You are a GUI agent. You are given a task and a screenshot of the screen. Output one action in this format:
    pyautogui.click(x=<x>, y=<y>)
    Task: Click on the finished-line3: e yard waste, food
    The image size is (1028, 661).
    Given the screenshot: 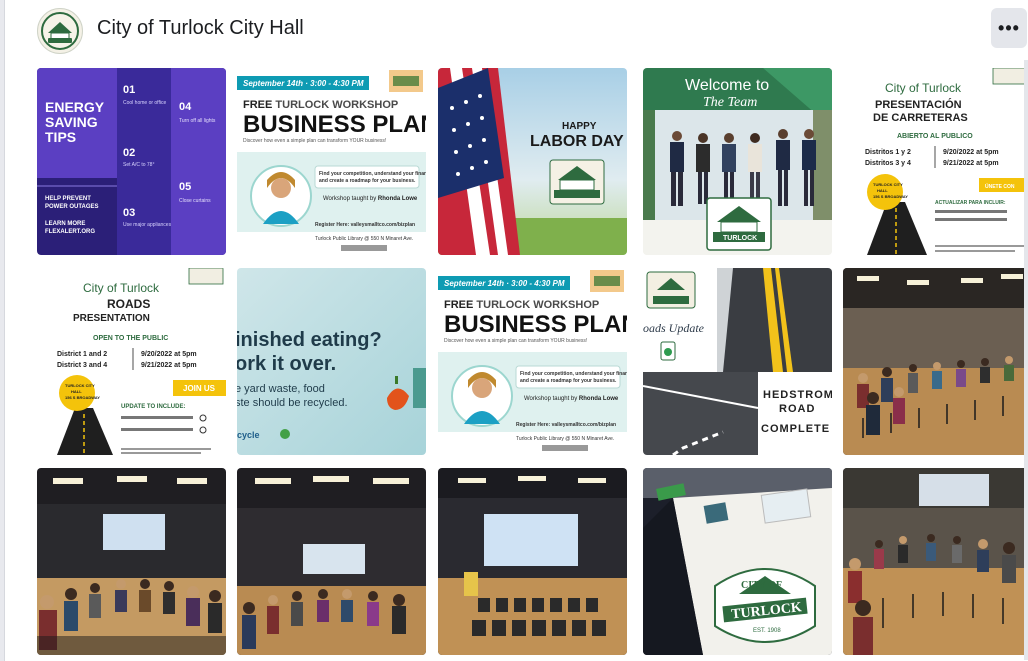 What is the action you would take?
    pyautogui.click(x=281, y=389)
    